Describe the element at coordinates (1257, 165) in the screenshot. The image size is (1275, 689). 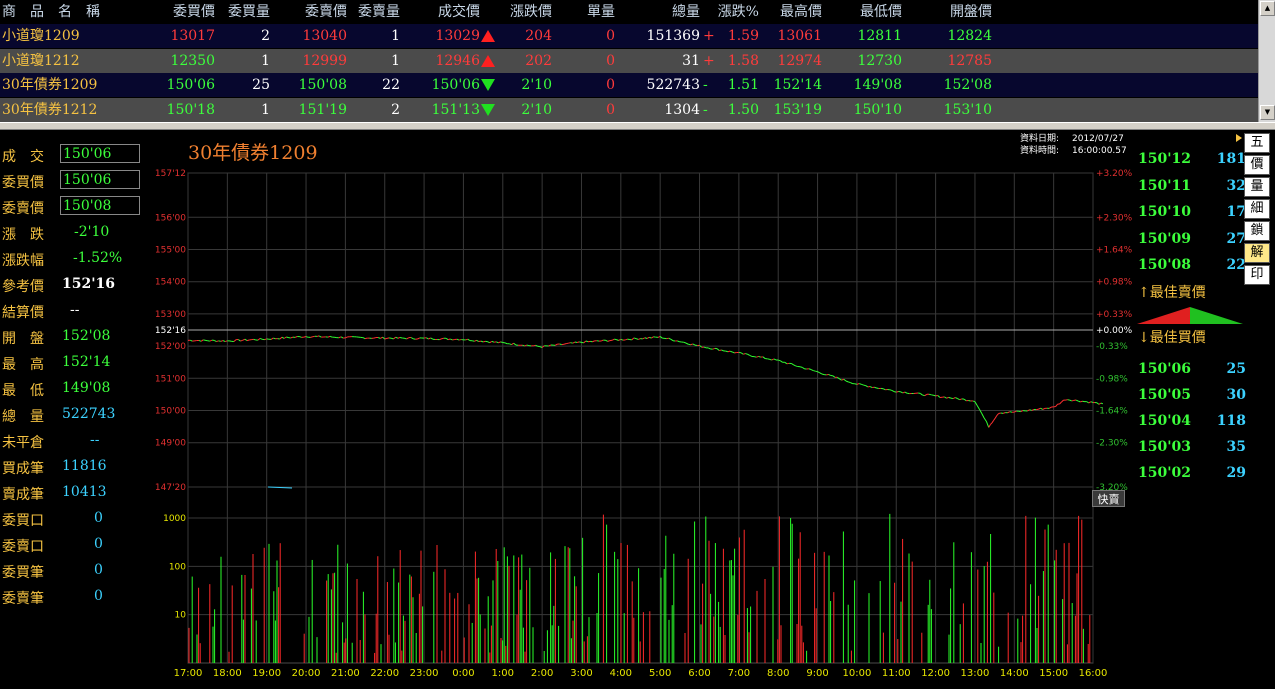
I see `view-button-1: 價` at that location.